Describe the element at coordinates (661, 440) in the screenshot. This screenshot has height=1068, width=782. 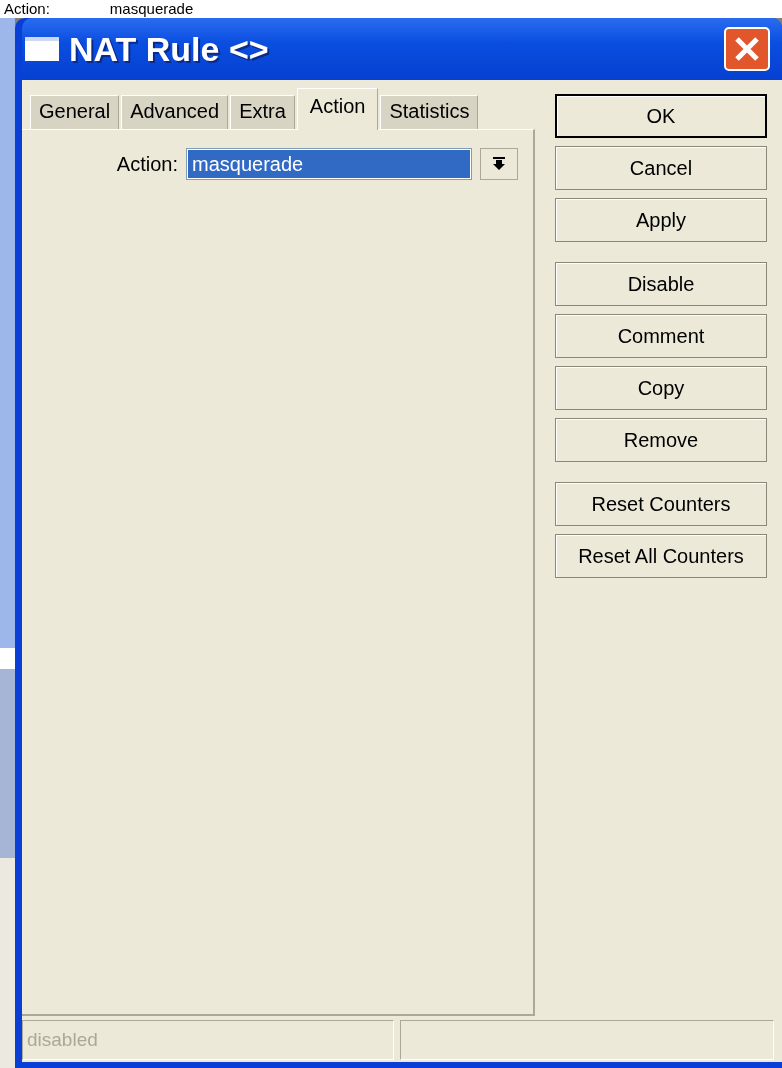
I see `dialog-button: Remove` at that location.